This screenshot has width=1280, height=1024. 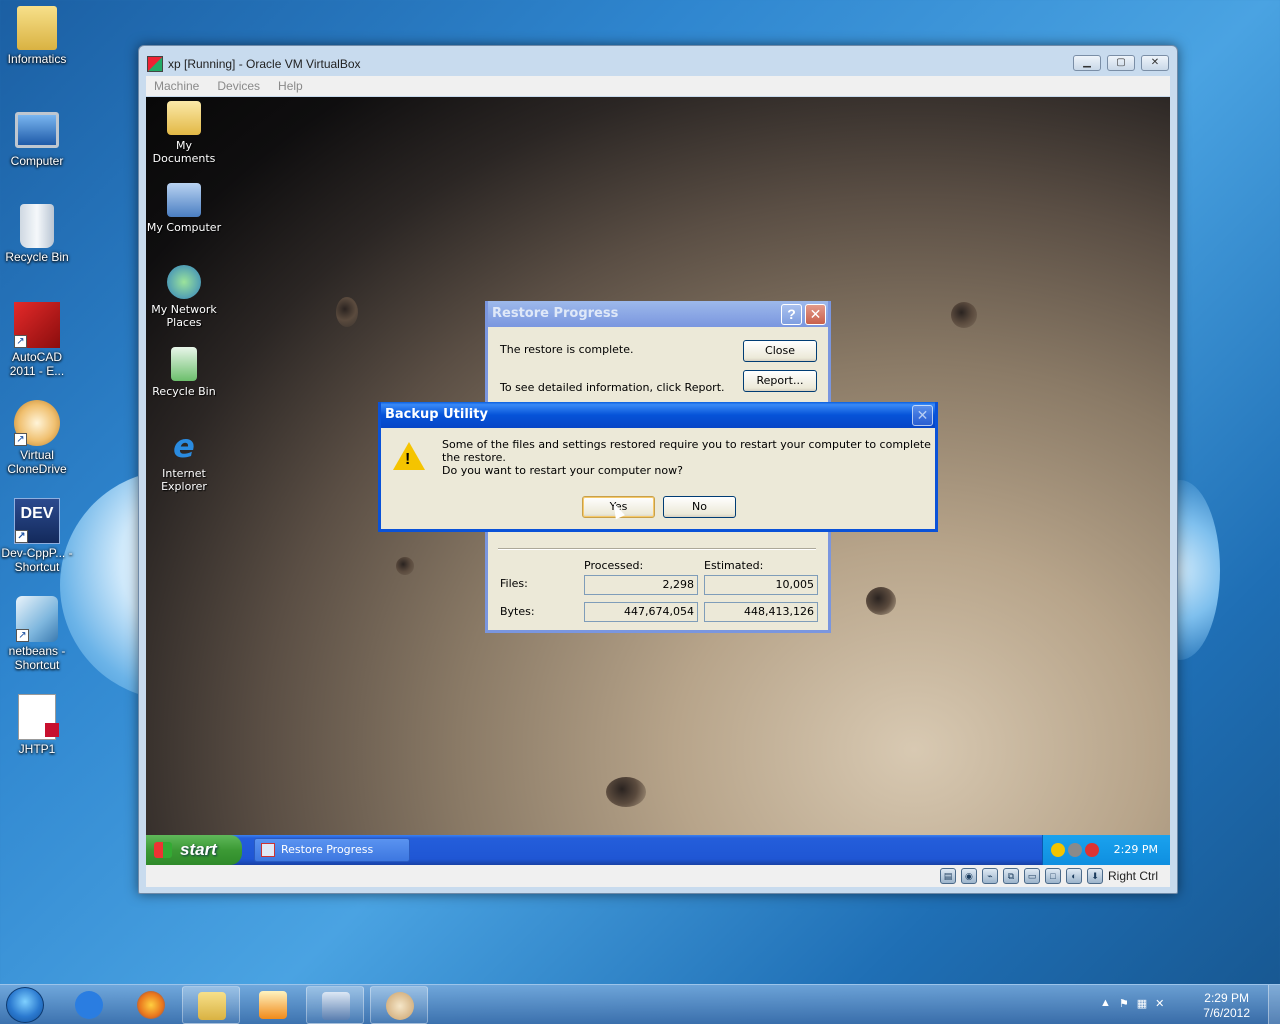 I want to click on restore-title: Restore Progress, so click(x=555, y=313).